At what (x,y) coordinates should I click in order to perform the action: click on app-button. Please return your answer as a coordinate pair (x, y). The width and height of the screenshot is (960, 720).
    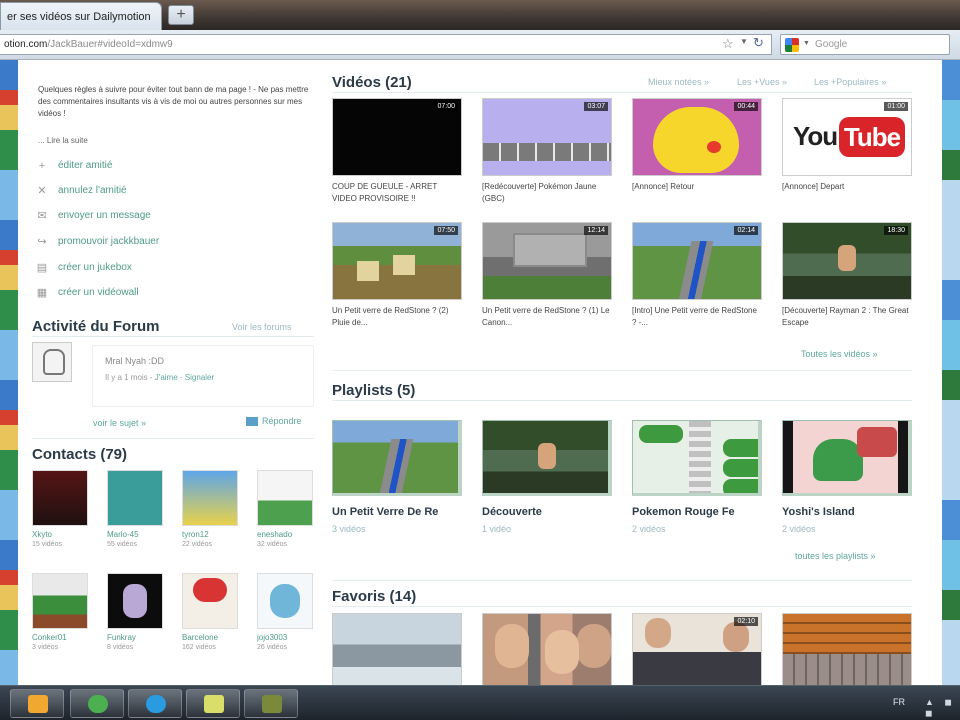
    Looking at the image, I should click on (271, 703).